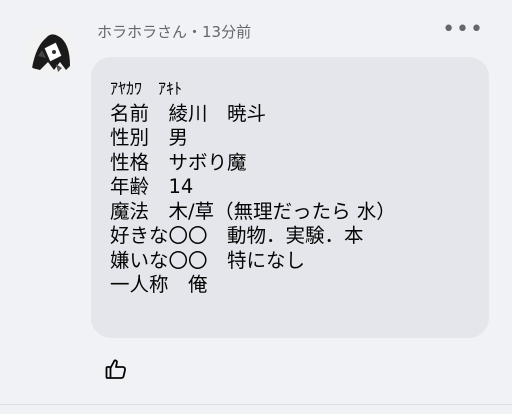  Describe the element at coordinates (188, 113) in the screenshot. I see `comment-line-name: 名前 綾川 暁斗` at that location.